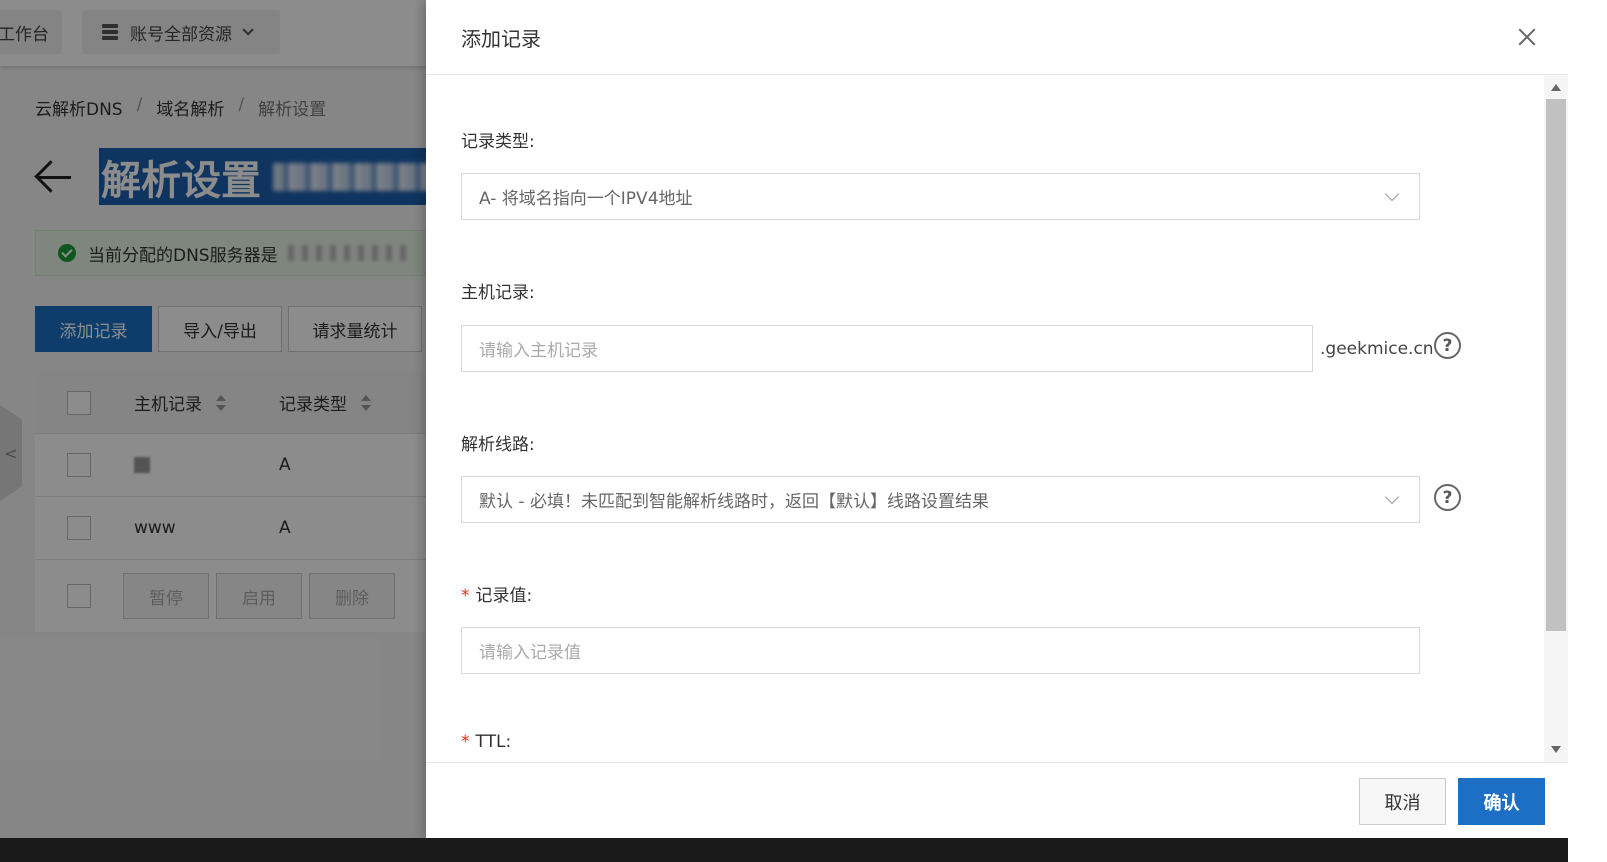 The image size is (1607, 862). Describe the element at coordinates (1377, 349) in the screenshot. I see `domain-suffix: .geekmice.cn` at that location.